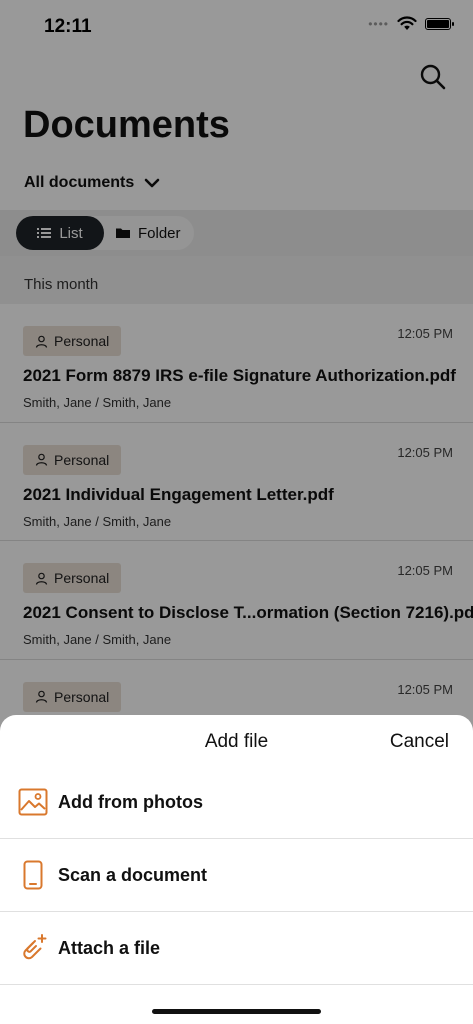  What do you see at coordinates (133, 874) in the screenshot?
I see `scan-document-label: Scan a document` at bounding box center [133, 874].